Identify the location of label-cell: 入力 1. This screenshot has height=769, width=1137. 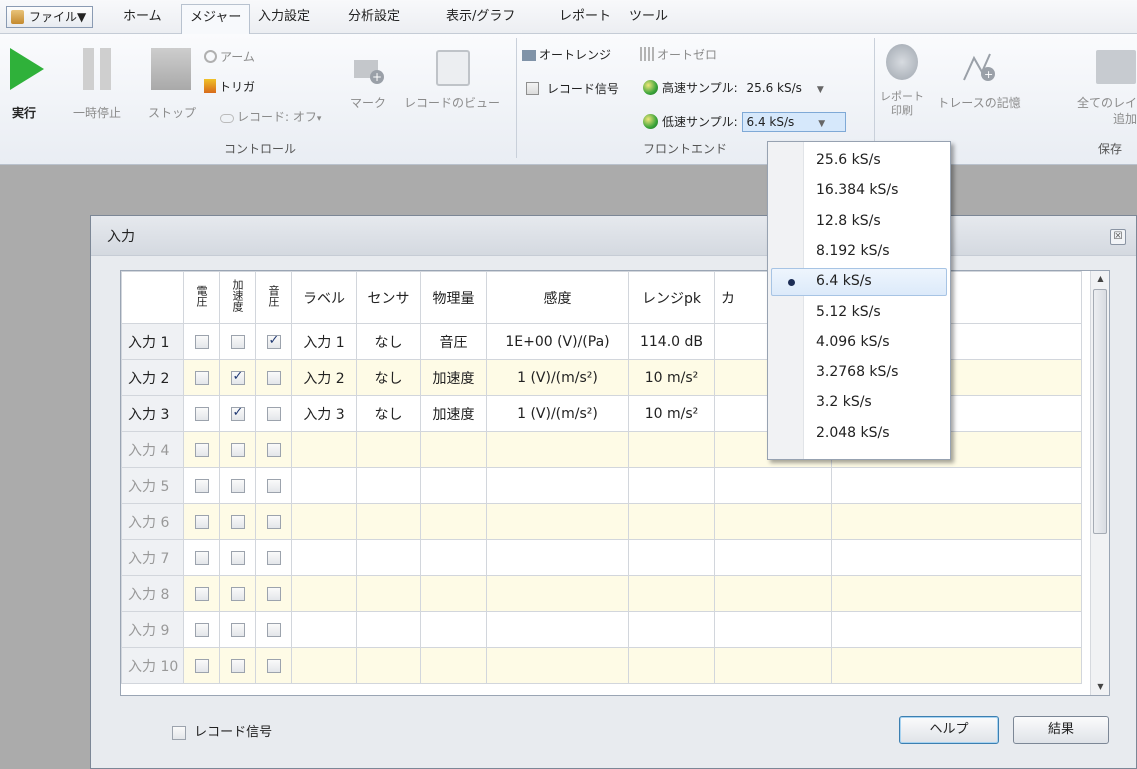
(324, 341).